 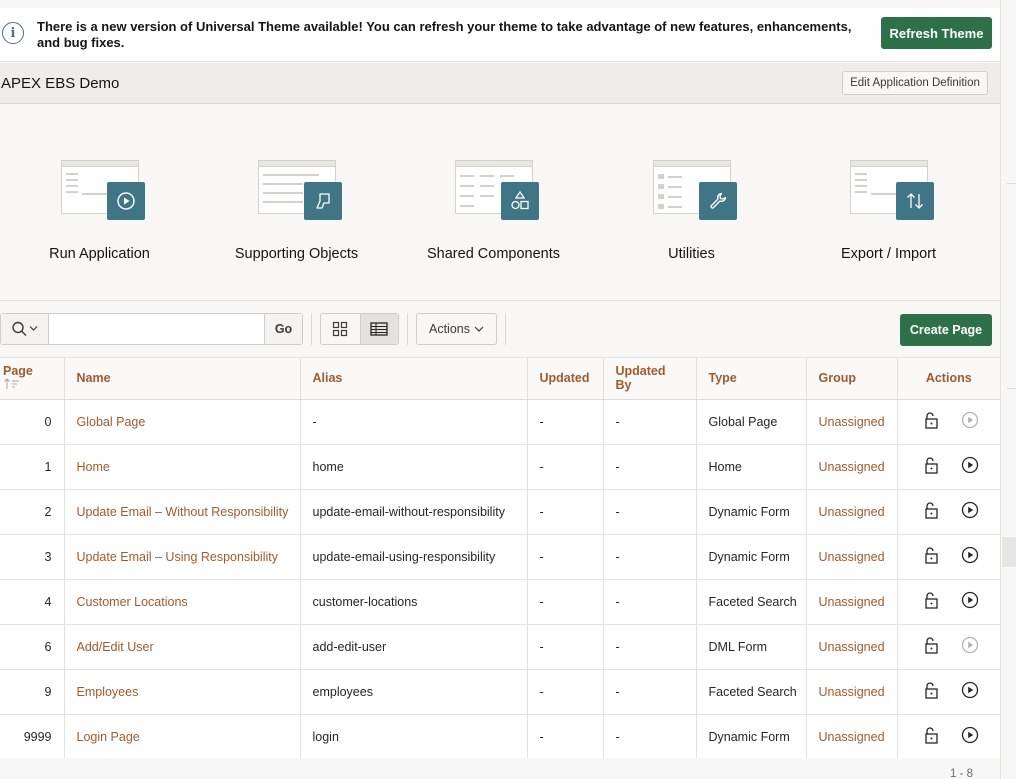 What do you see at coordinates (182, 422) in the screenshot?
I see `cell-name: Global Page` at bounding box center [182, 422].